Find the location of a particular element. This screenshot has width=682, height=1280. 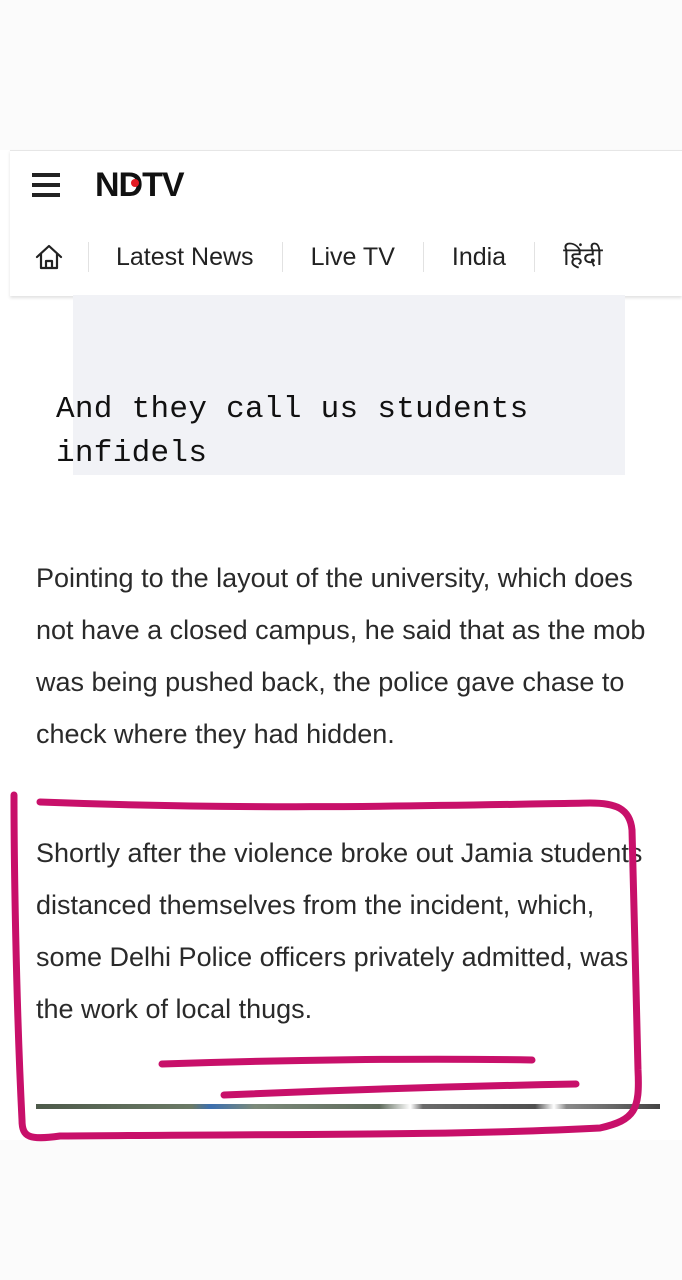

hamburger-menu-icon is located at coordinates (46, 185).